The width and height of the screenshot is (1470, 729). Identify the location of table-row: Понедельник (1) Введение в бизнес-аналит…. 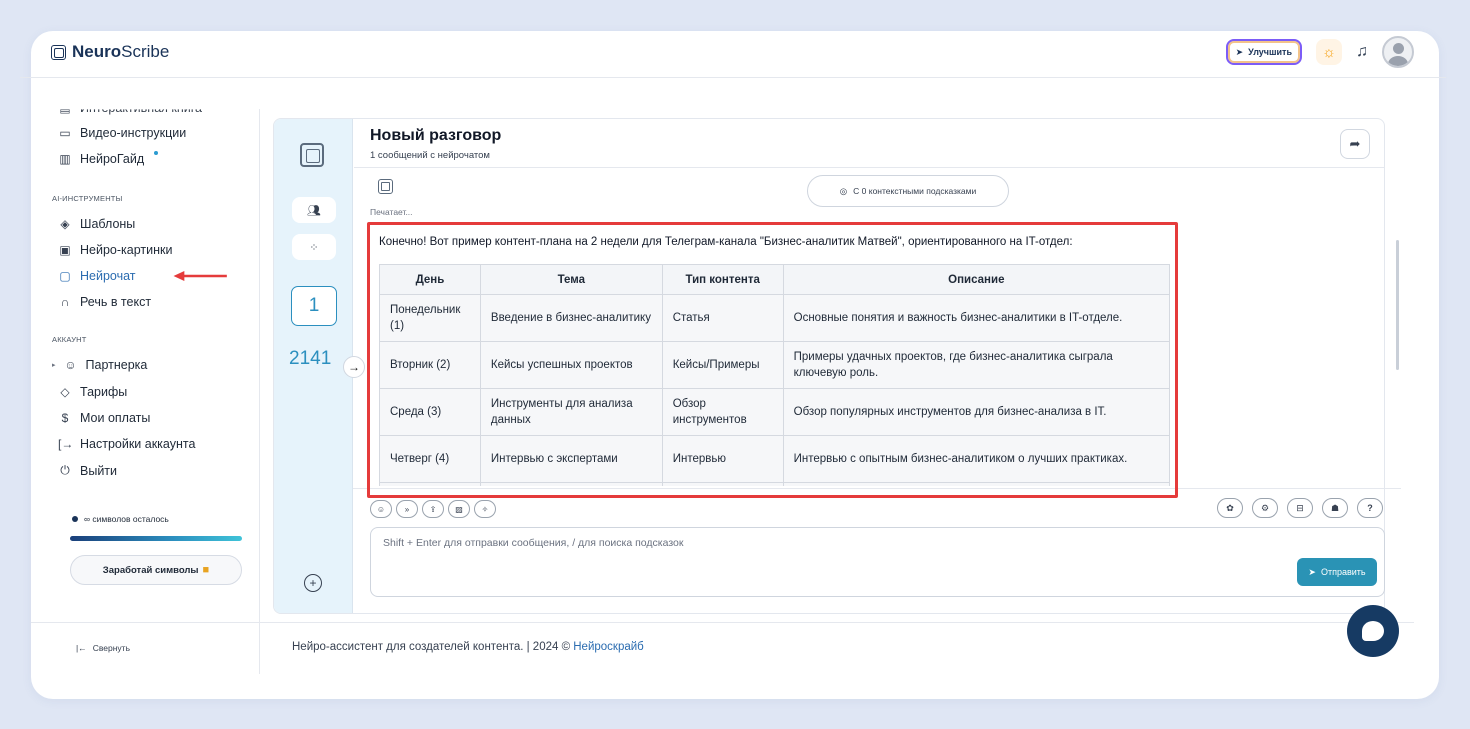
(775, 318).